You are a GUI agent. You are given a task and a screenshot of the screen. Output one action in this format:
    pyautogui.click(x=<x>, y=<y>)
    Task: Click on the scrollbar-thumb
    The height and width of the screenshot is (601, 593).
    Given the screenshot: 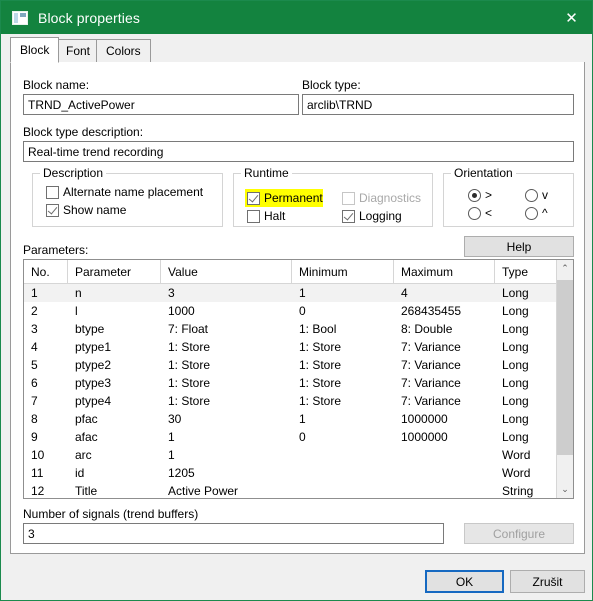 What is the action you would take?
    pyautogui.click(x=565, y=367)
    